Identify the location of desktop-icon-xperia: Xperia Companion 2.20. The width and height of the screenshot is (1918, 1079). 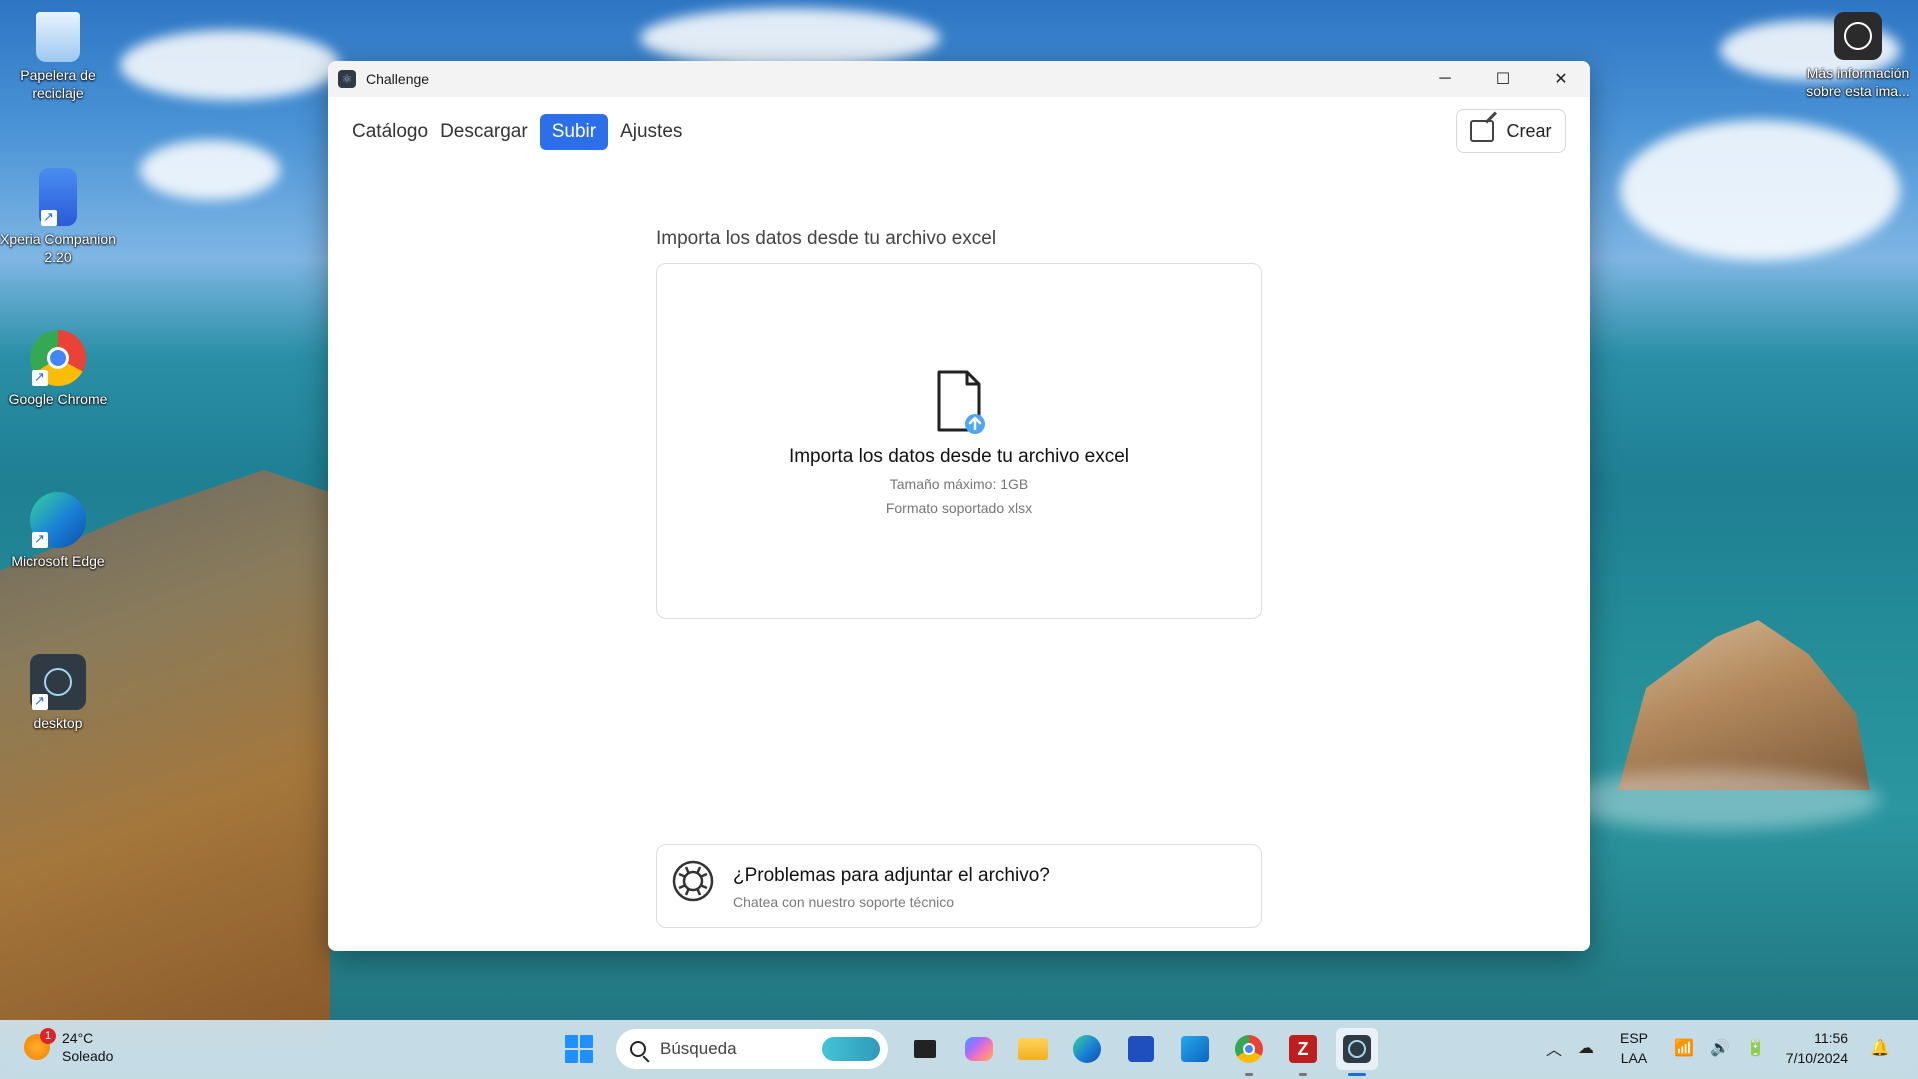
(58, 217).